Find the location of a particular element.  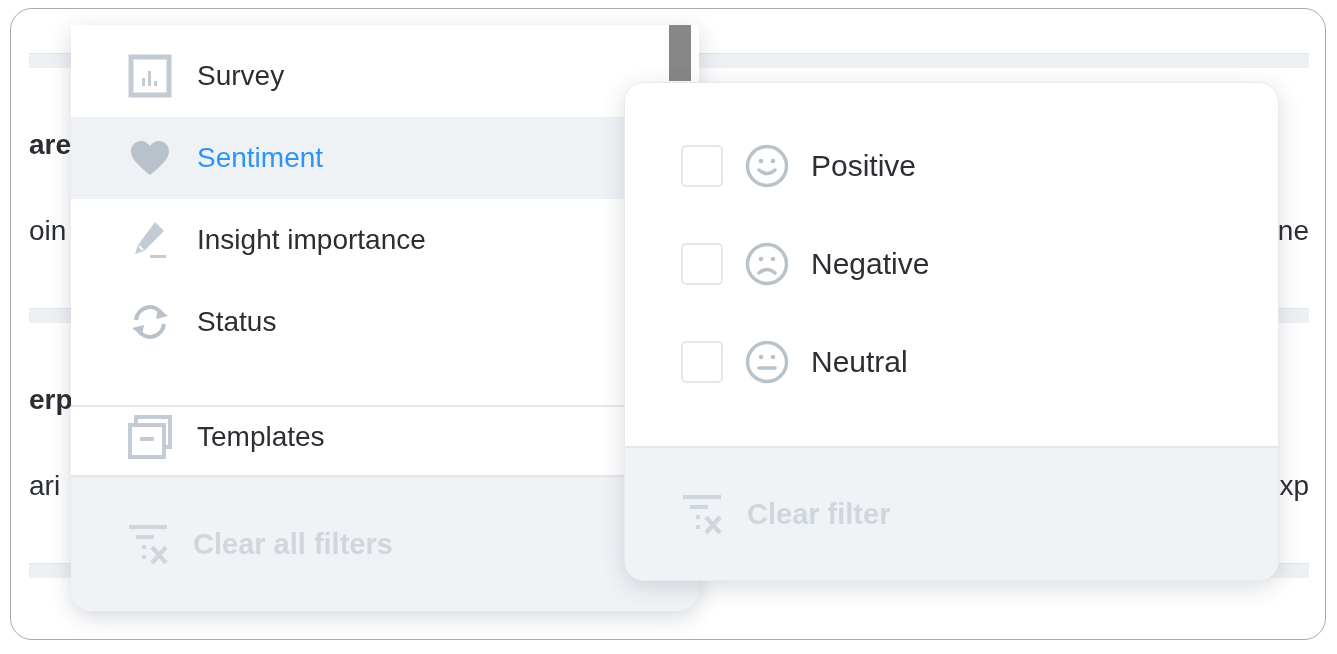

table-text: oin is located at coordinates (48, 231).